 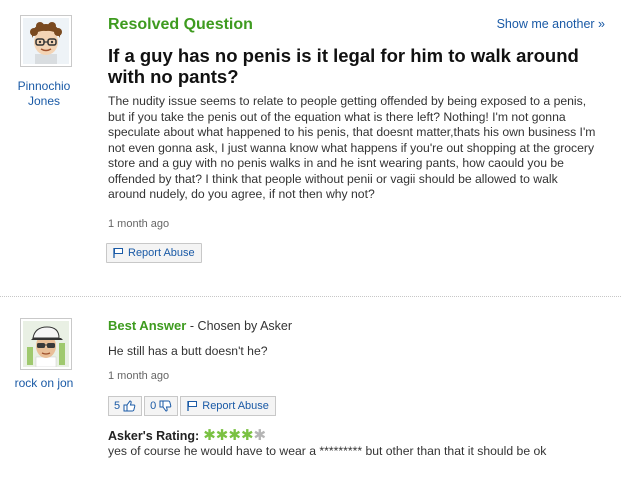 I want to click on question-time-ago: 1 month ago, so click(x=139, y=224).